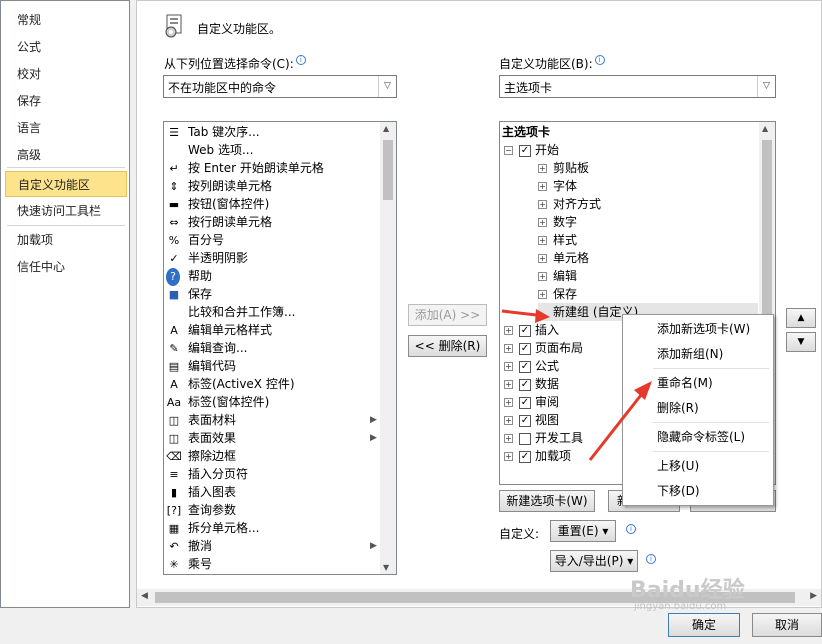 The image size is (822, 644). What do you see at coordinates (680, 606) in the screenshot?
I see `watermark-url: jingyan.baidu.com` at bounding box center [680, 606].